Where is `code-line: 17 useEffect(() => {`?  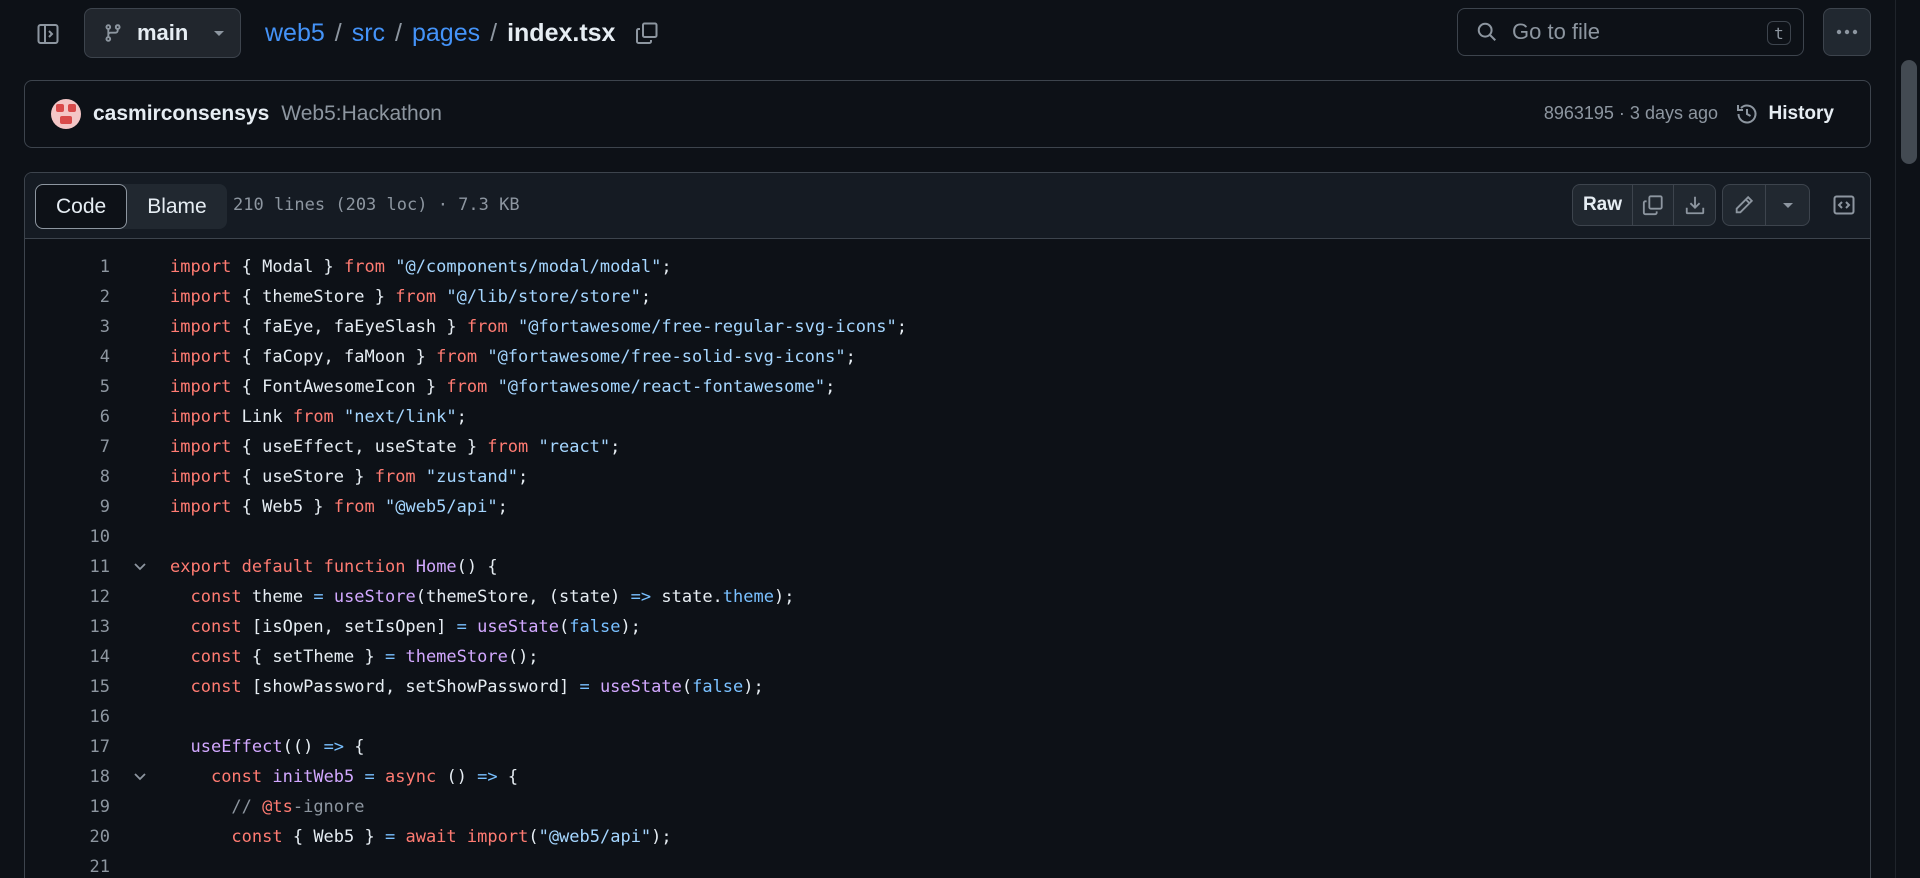
code-line: 17 useEffect(() => { is located at coordinates (947, 747).